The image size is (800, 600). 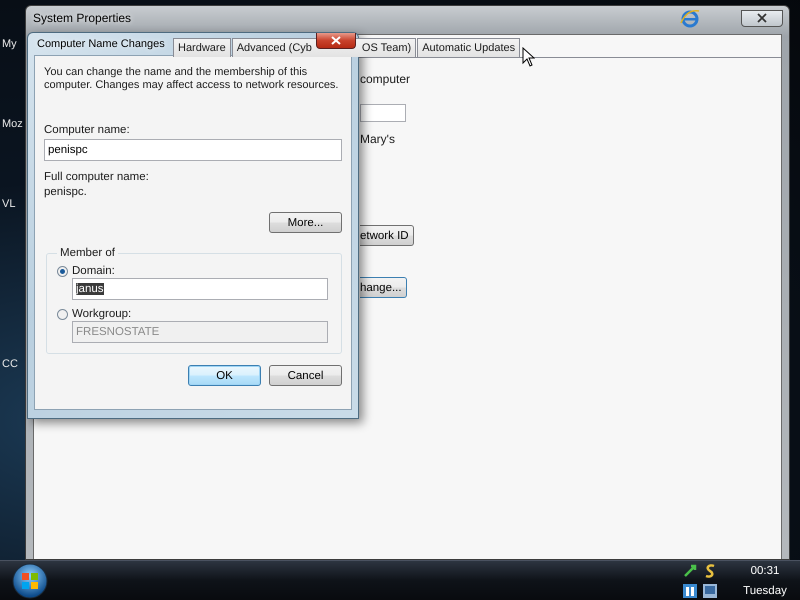 What do you see at coordinates (202, 47) in the screenshot?
I see `tab: Hardware` at bounding box center [202, 47].